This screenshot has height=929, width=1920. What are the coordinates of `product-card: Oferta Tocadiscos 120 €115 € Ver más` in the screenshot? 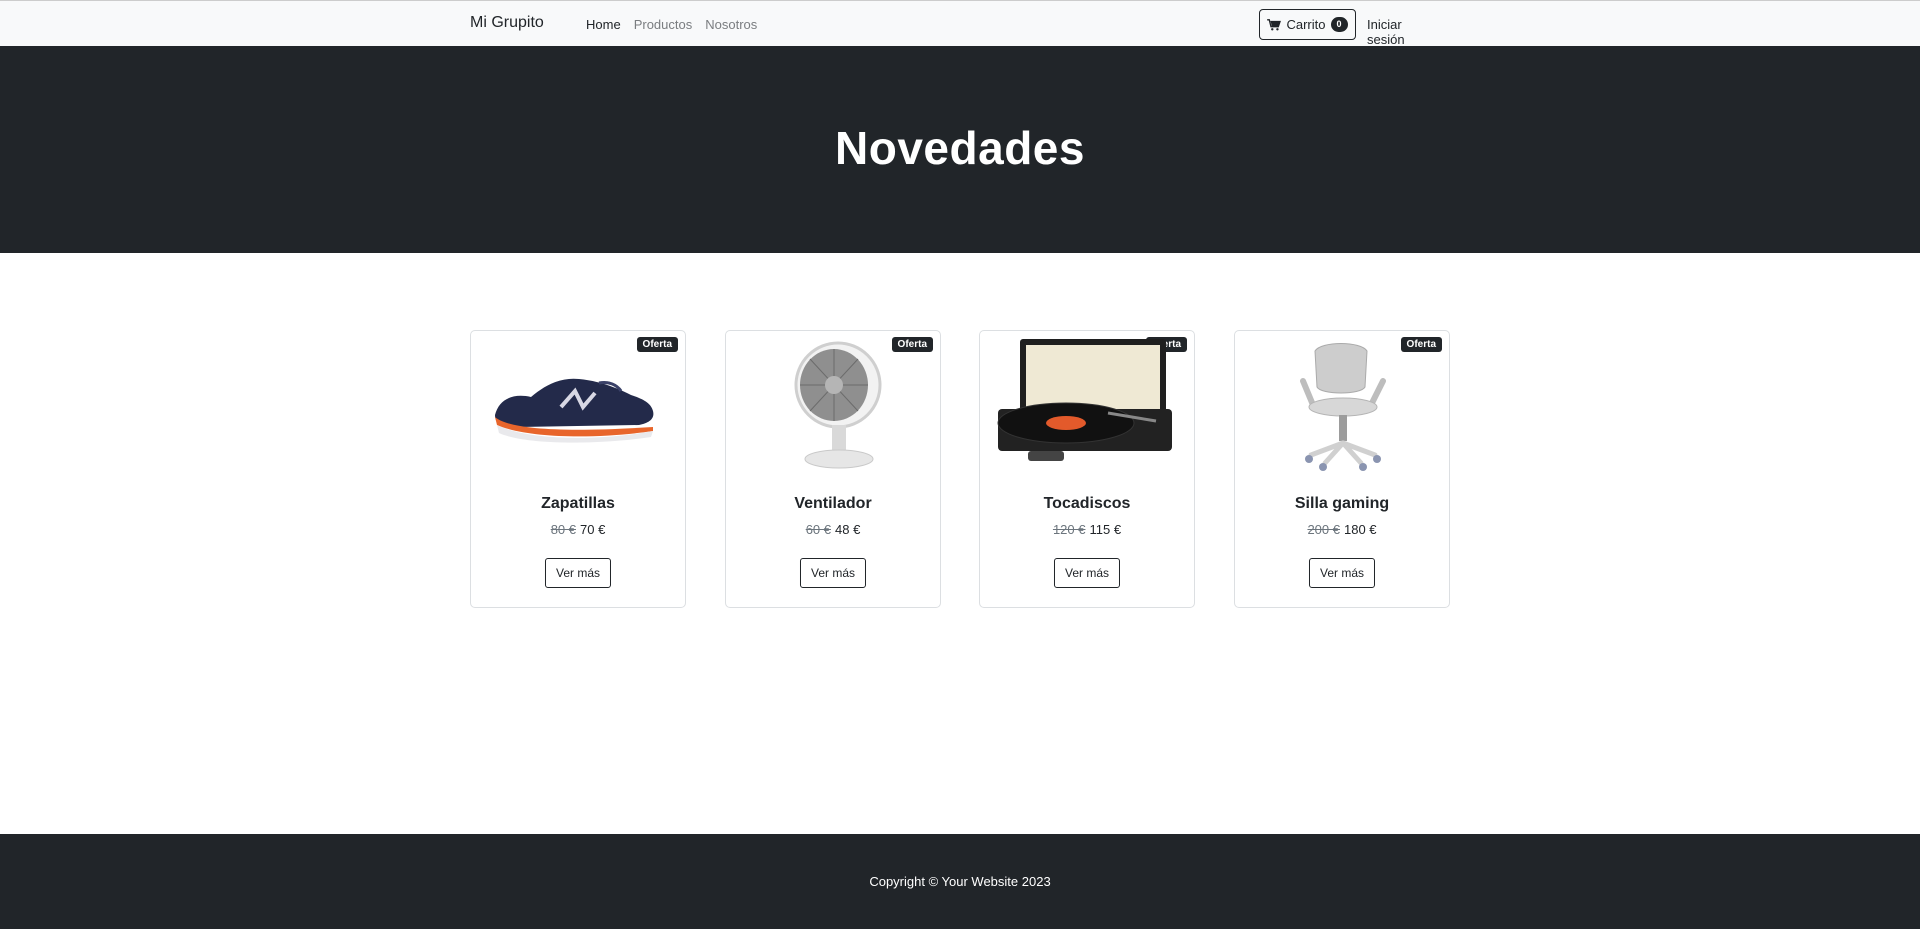 It's located at (1087, 469).